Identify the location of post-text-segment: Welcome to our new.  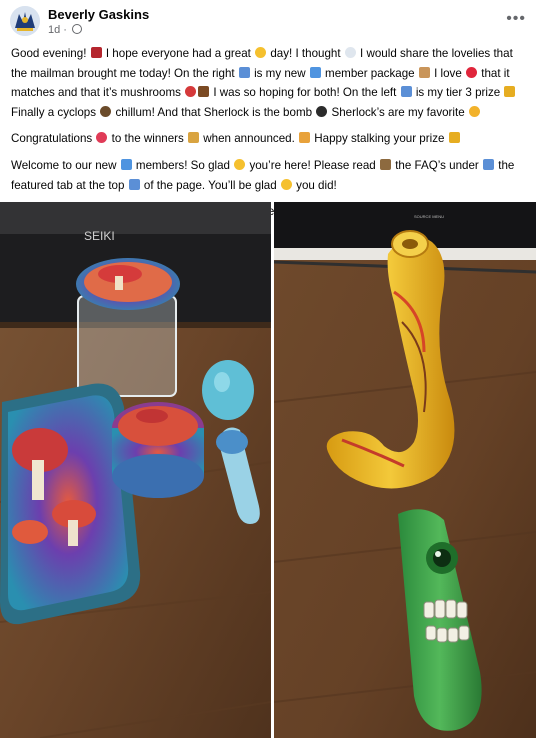
(65, 165).